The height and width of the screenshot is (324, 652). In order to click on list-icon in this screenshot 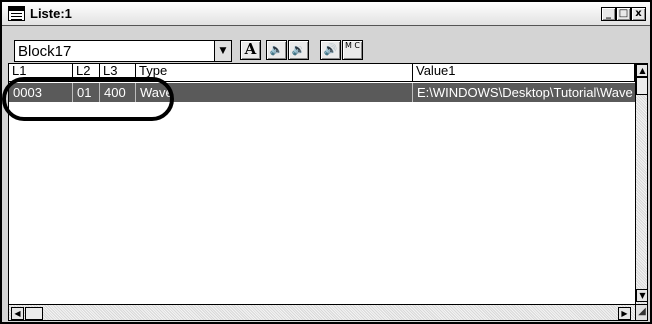, I will do `click(16, 13)`.